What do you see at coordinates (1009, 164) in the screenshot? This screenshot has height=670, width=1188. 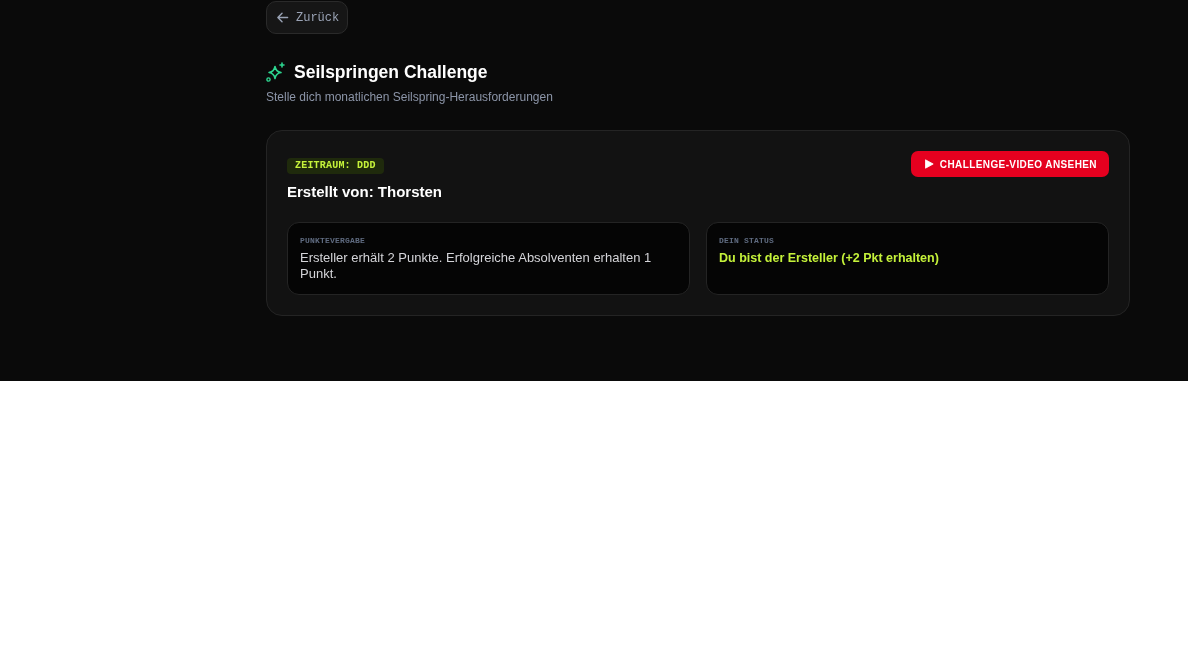 I see `watch-video-button: CHALLENGE-VIDEO ANSEHEN` at bounding box center [1009, 164].